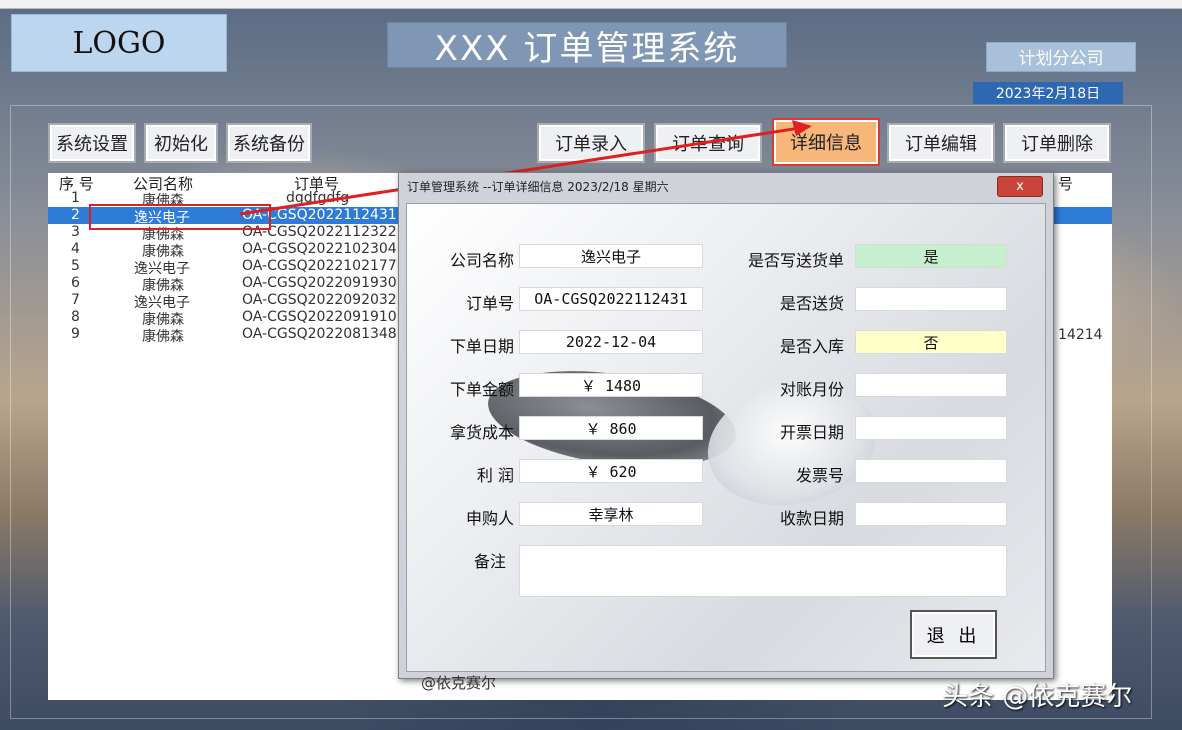 The width and height of the screenshot is (1182, 730). What do you see at coordinates (319, 266) in the screenshot?
I see `row-order-no: OA-CGSQ2022102177` at bounding box center [319, 266].